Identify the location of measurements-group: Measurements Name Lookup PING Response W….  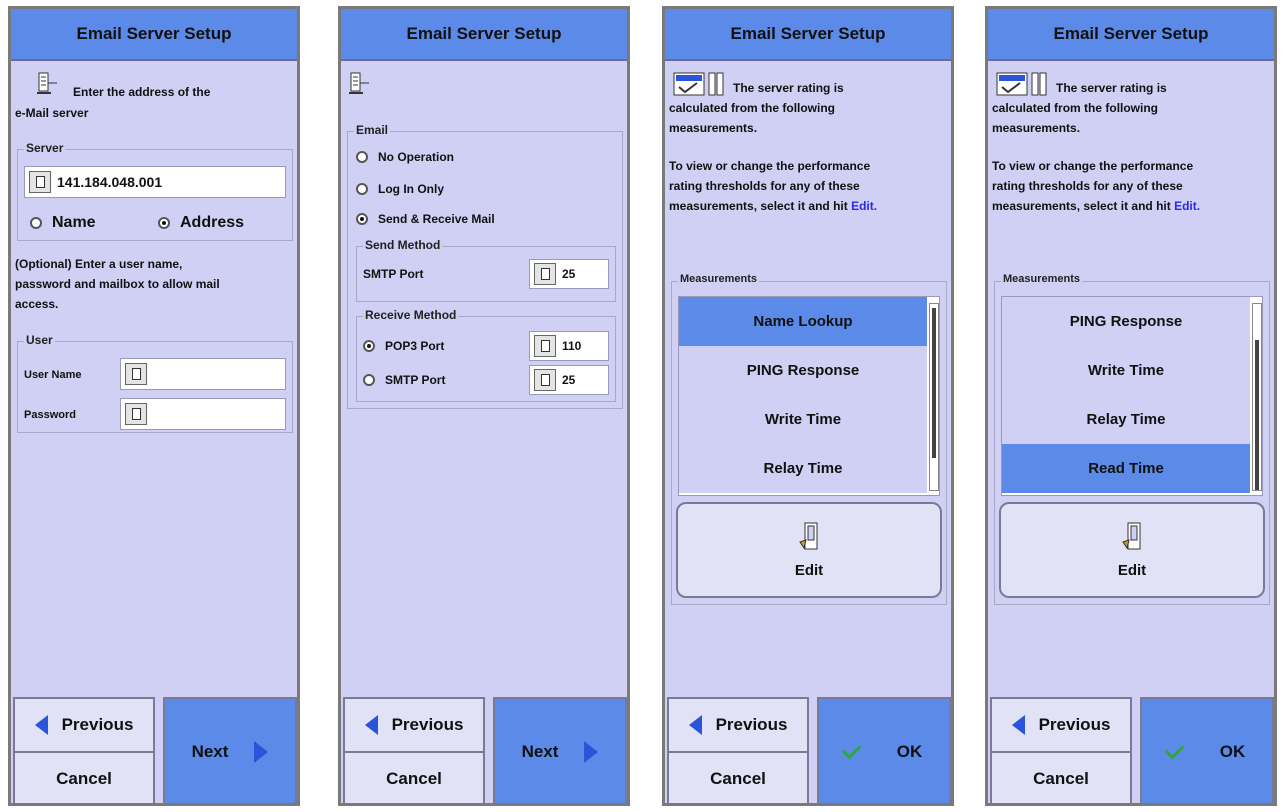
(809, 439).